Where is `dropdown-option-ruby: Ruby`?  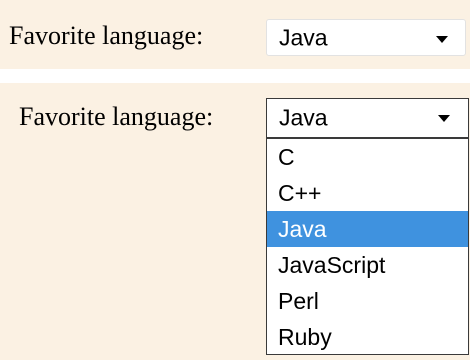 dropdown-option-ruby: Ruby is located at coordinates (367, 336).